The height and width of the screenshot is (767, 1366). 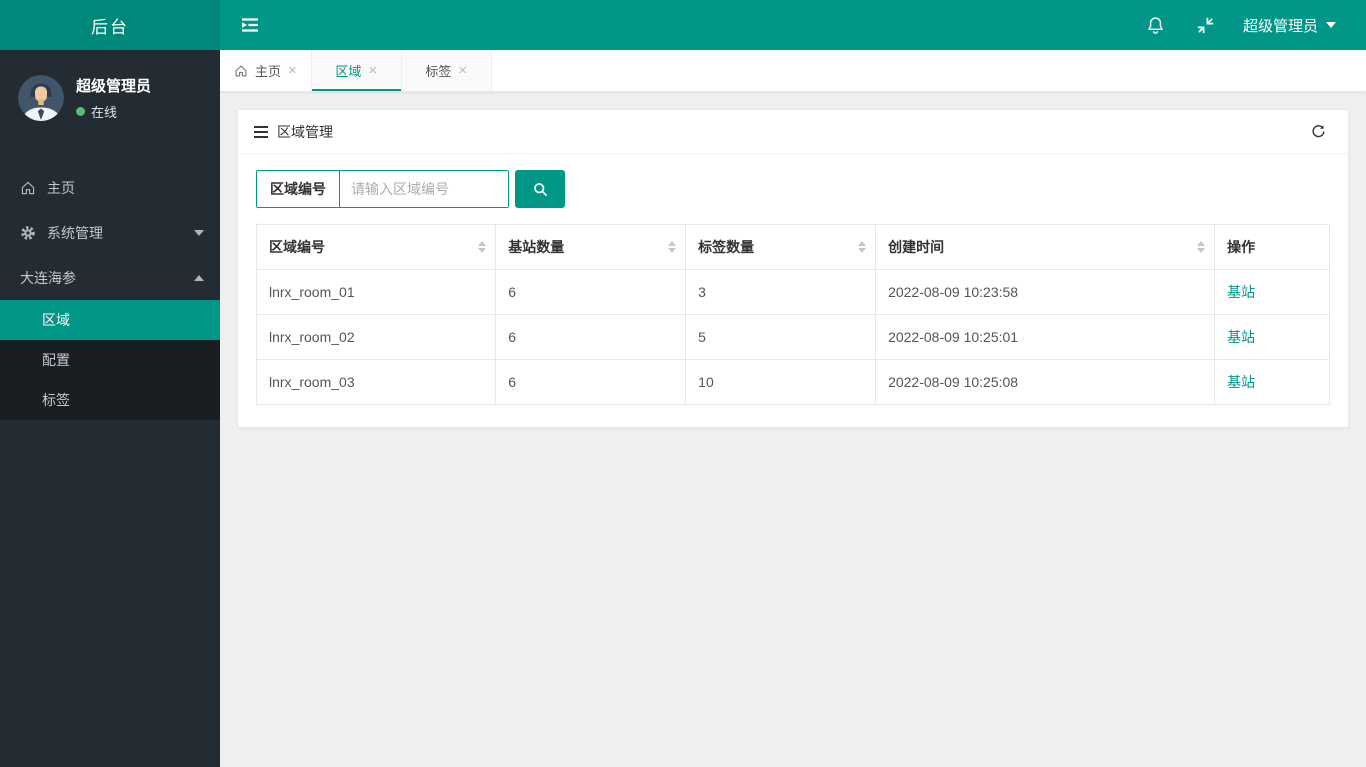 I want to click on tab-bar: 主页 × 区域 × 标签 ×, so click(x=793, y=71).